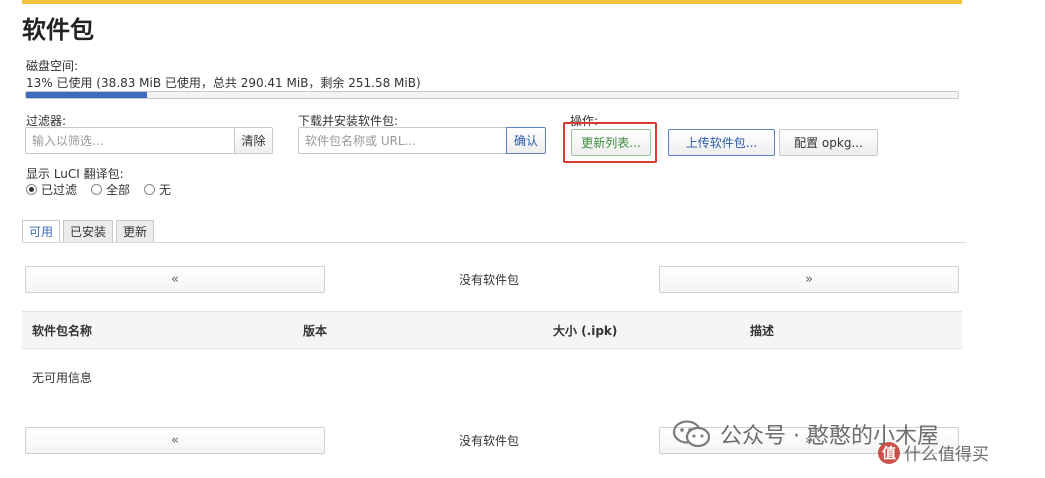  Describe the element at coordinates (130, 140) in the screenshot. I see `filter-input` at that location.